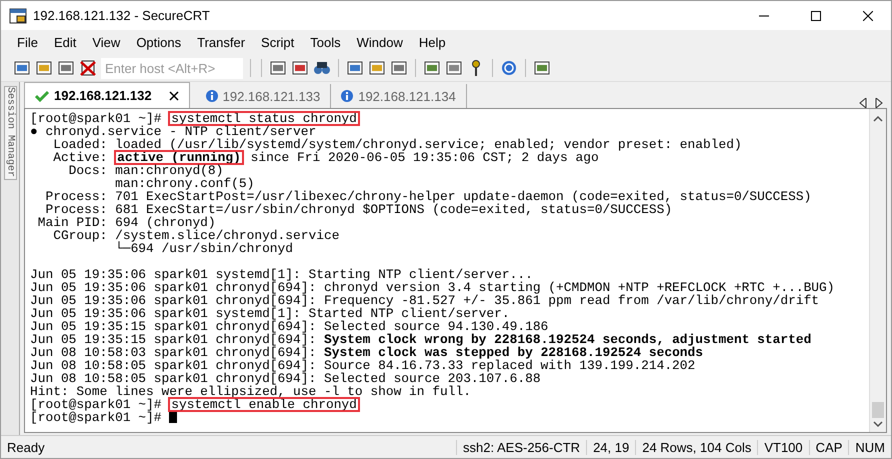  I want to click on terminal-text: Process: 681 ExecStart=/usr/sbin/chronyd $OPTIONS (code=exited, status=0/SUCCESS), so click(358, 209).